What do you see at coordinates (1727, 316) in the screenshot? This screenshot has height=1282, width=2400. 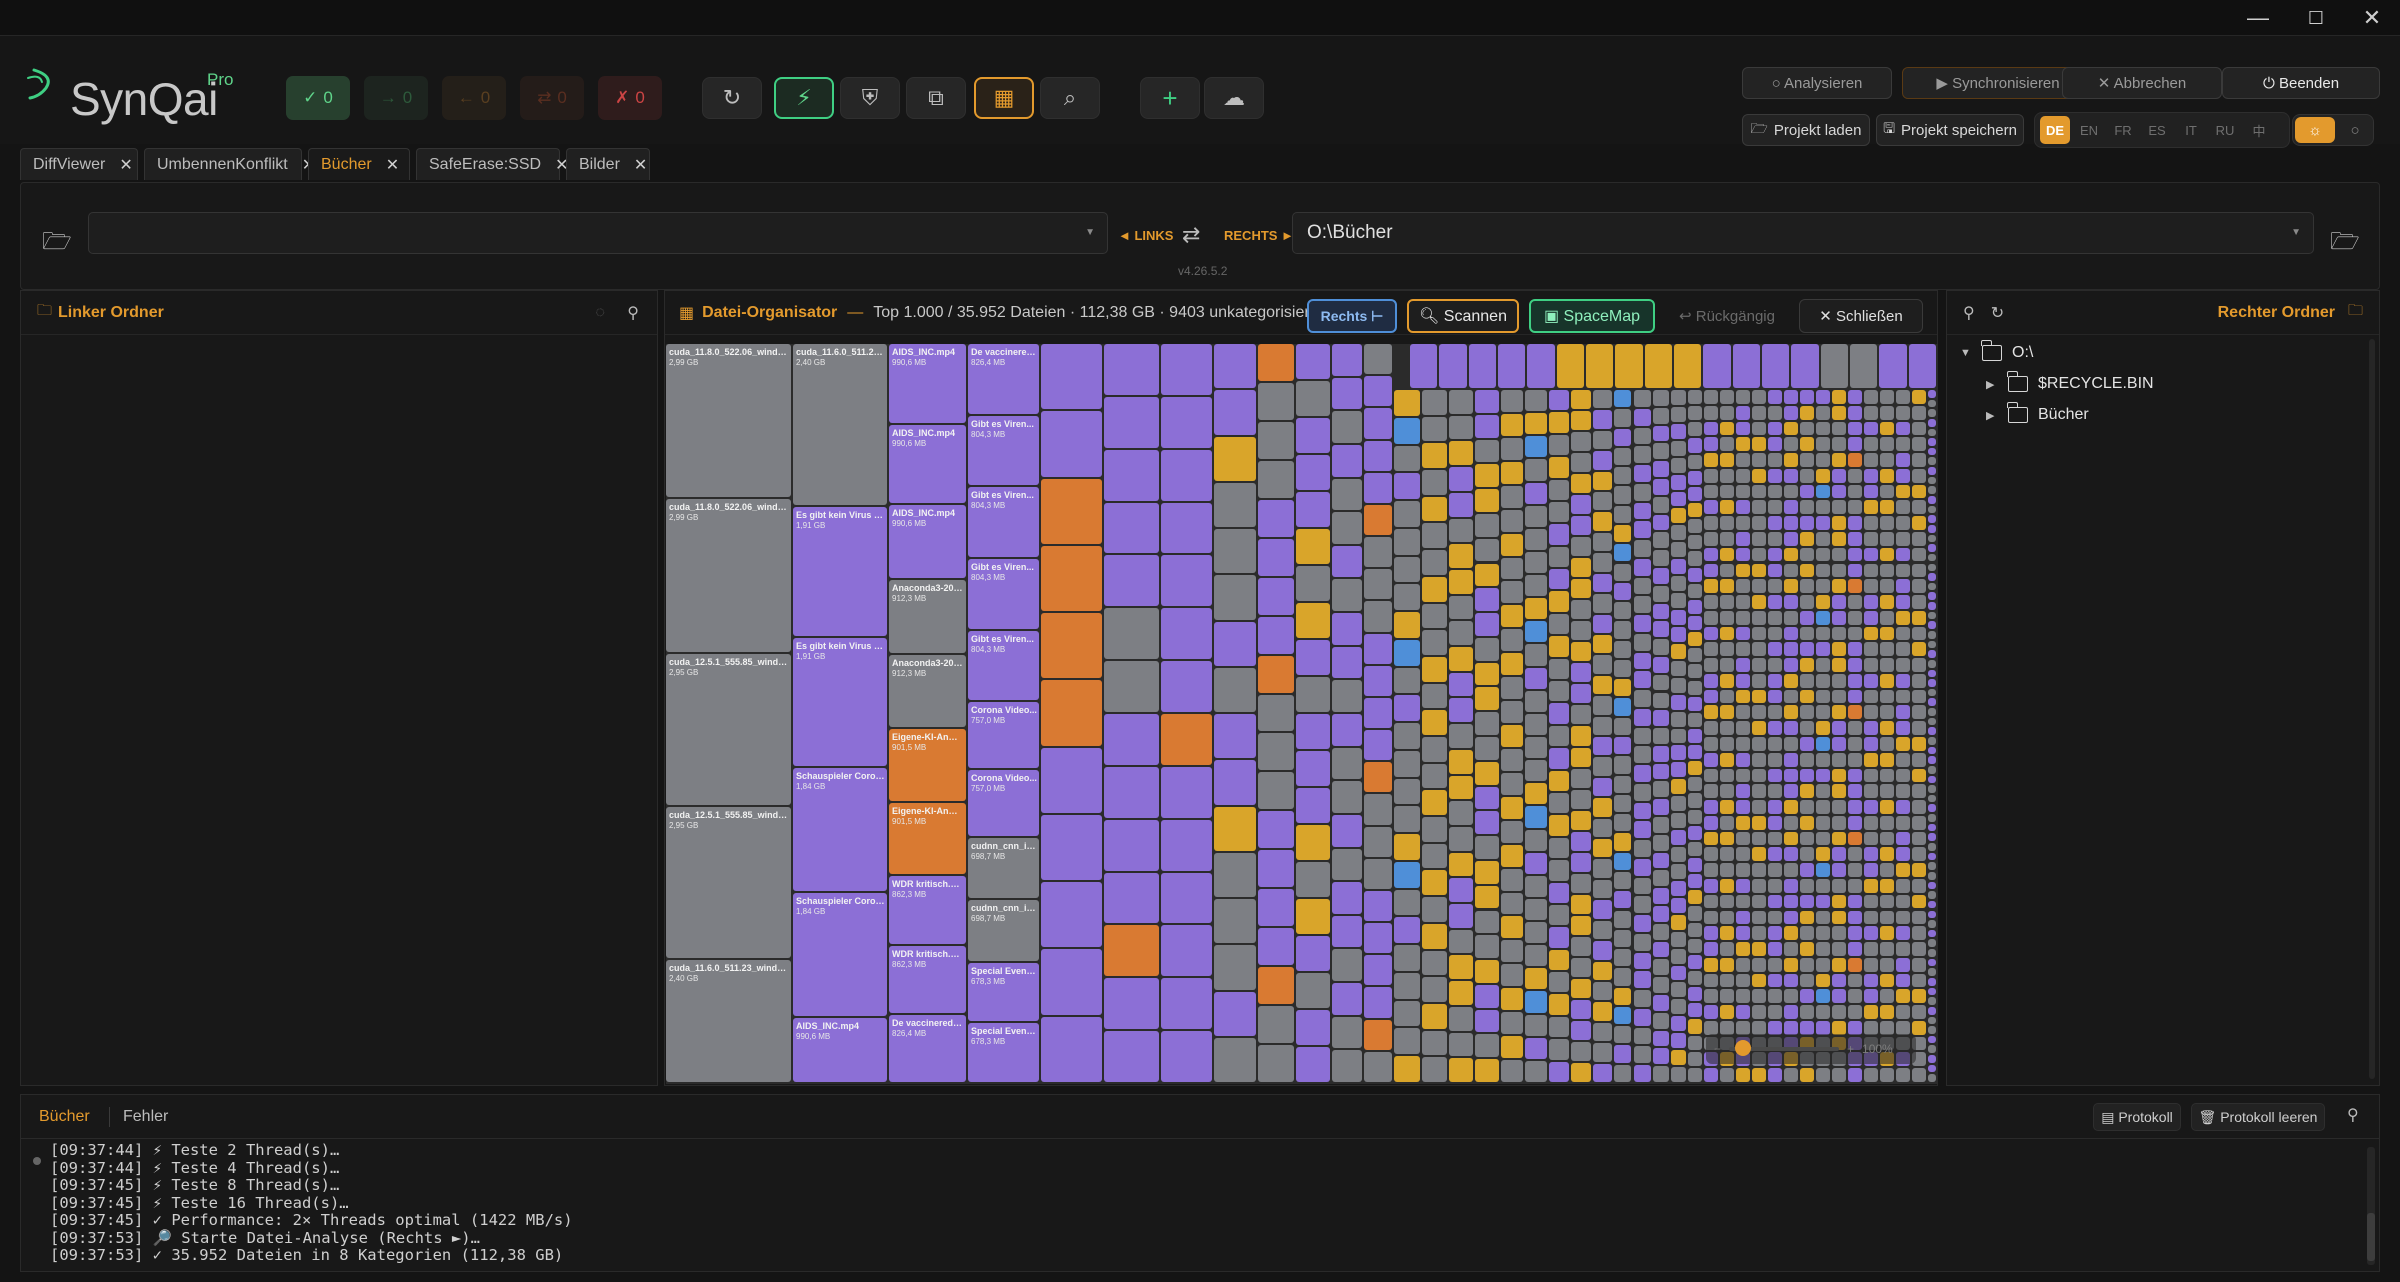 I see `undo-button: ↩ Rückgängig` at bounding box center [1727, 316].